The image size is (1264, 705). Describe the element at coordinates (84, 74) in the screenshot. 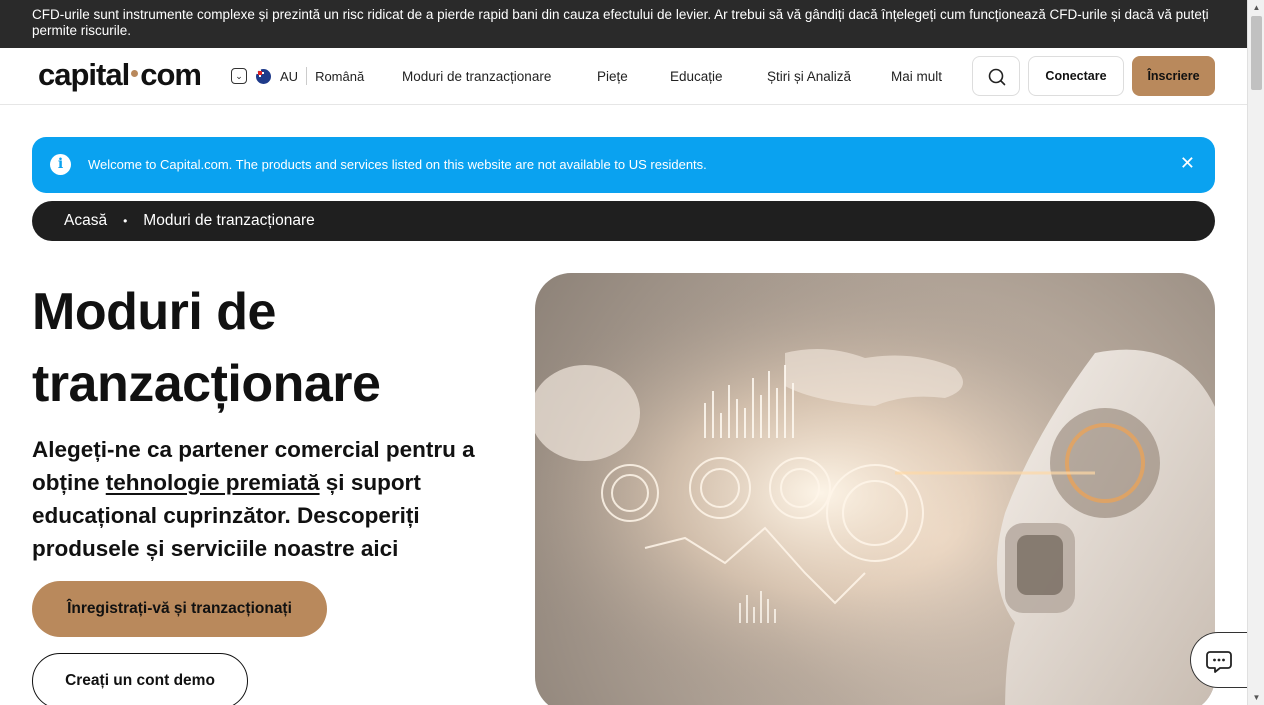

I see `logo-text-left: capital` at that location.